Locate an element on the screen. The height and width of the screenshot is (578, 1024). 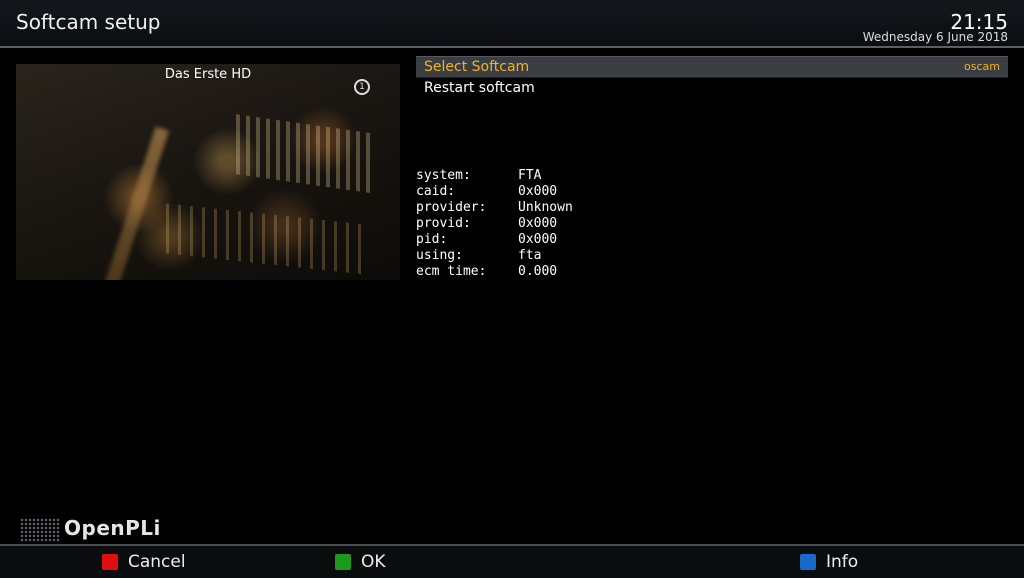
softcam-menu: Select Softcam oscam Restart softcam is located at coordinates (712, 77).